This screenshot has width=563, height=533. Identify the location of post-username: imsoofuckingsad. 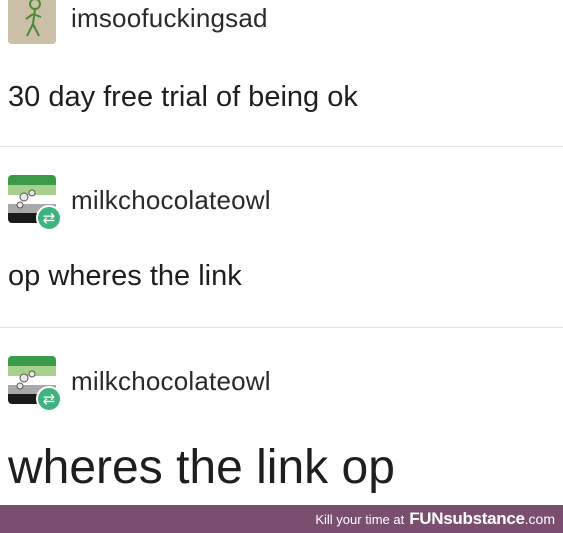
(169, 18).